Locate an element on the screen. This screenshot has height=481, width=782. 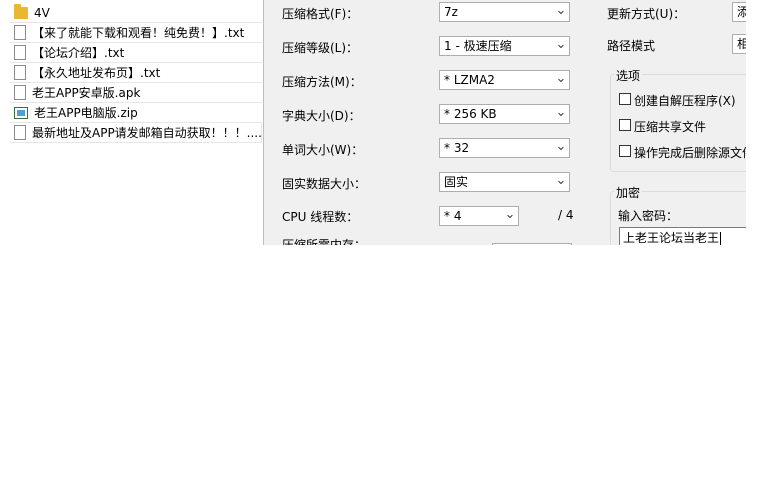
file-row: 【来了就能下载和观看！纯免费！】.txt is located at coordinates (136, 33).